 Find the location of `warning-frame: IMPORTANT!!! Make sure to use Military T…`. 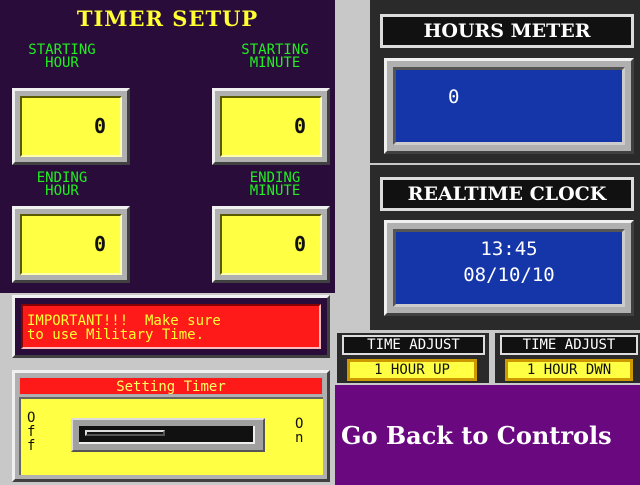

warning-frame: IMPORTANT!!! Make sure to use Military T… is located at coordinates (171, 326).